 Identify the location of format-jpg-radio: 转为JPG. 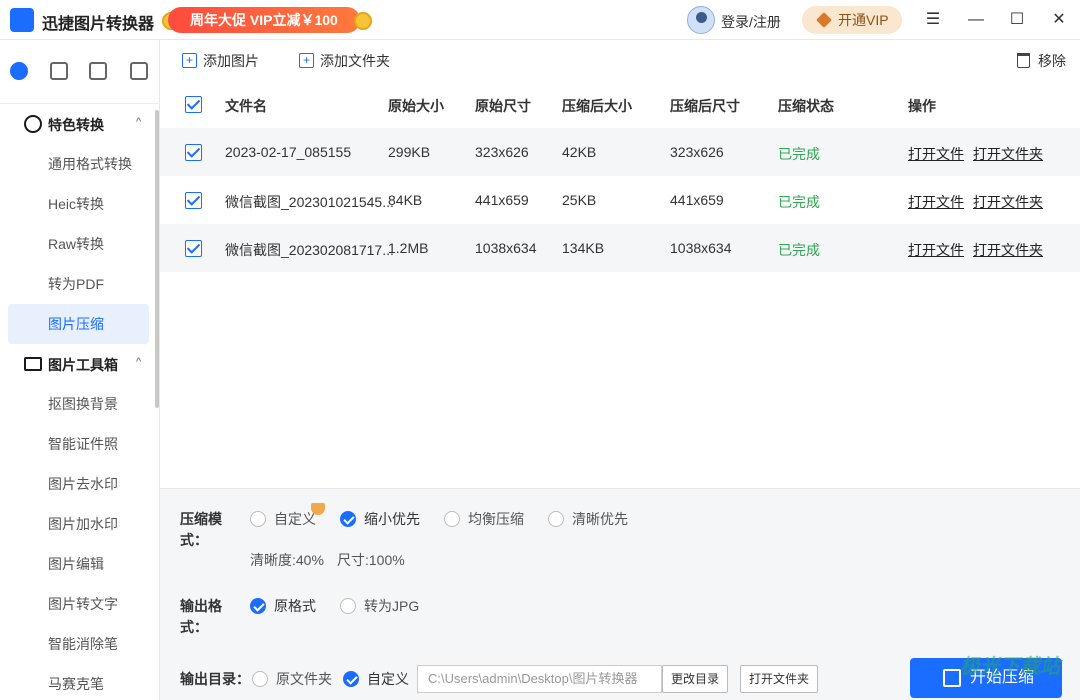
(379, 606).